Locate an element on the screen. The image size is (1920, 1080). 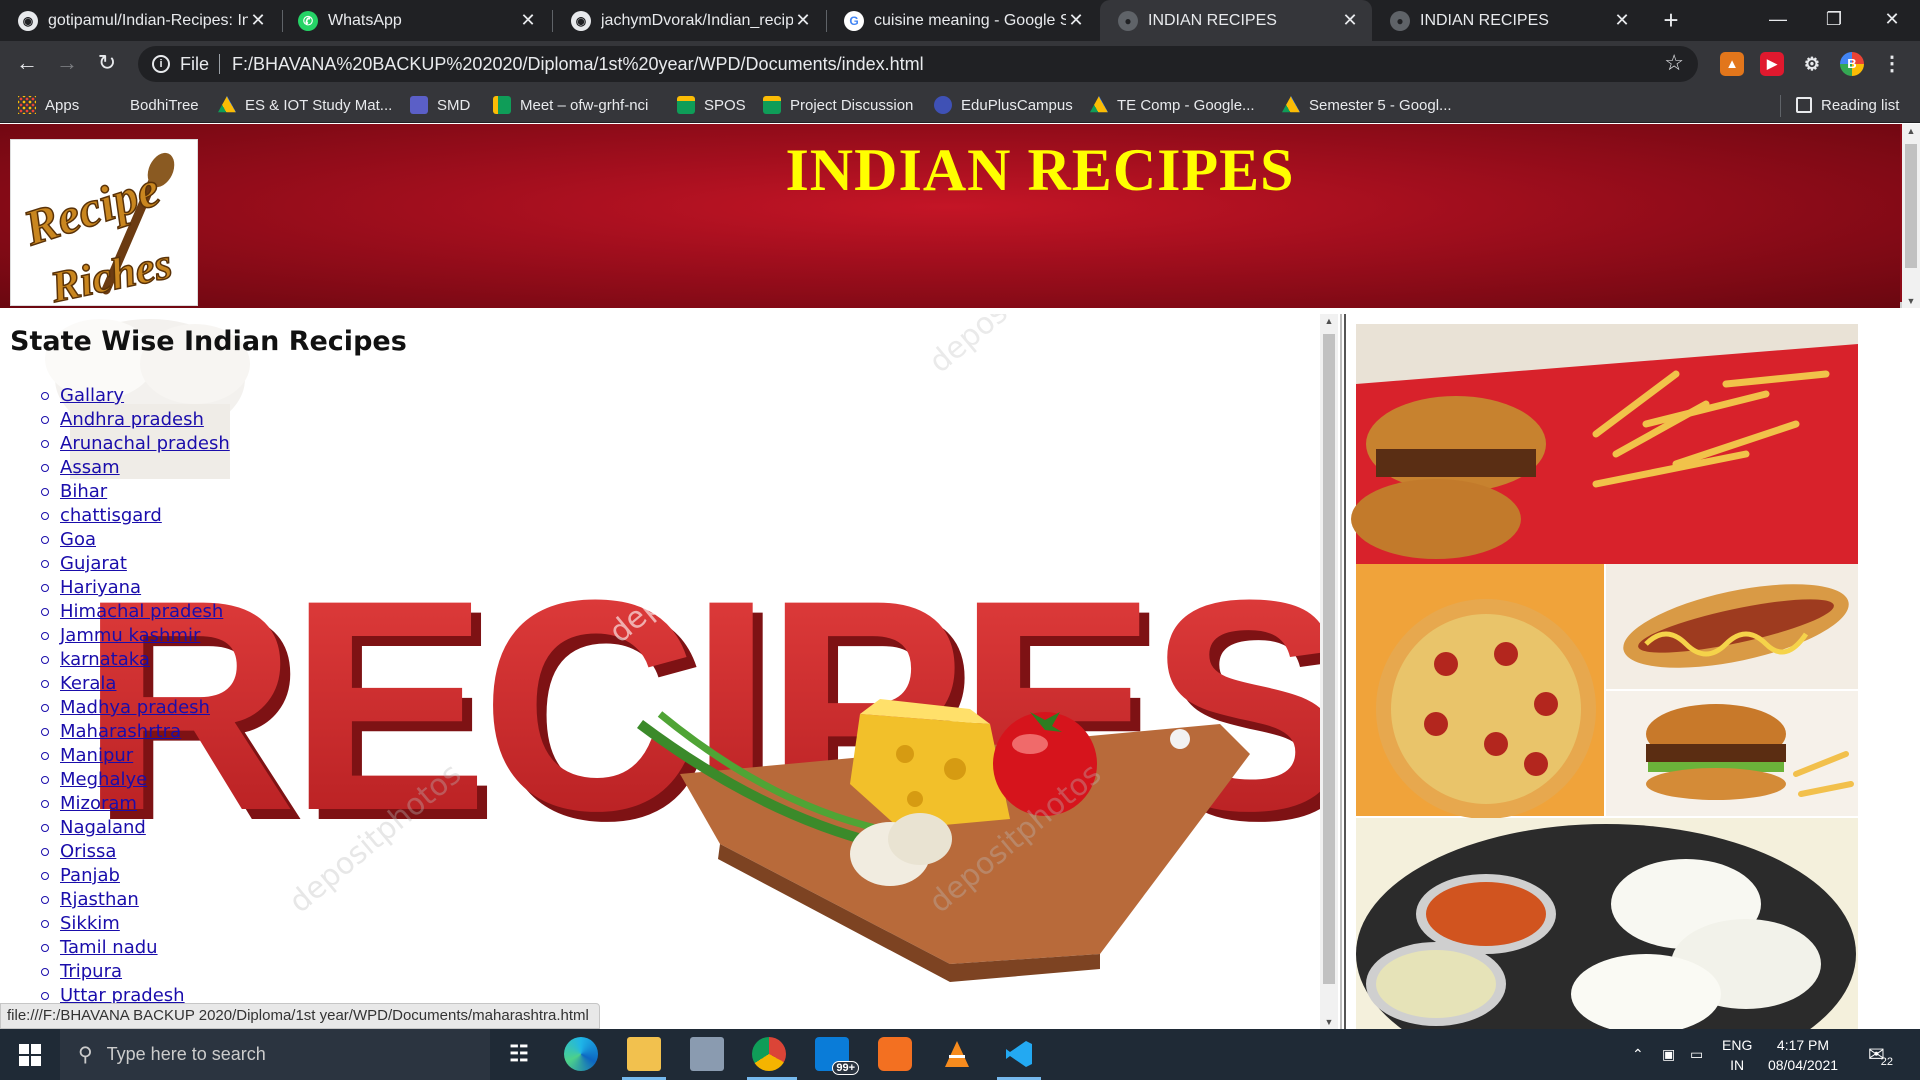
tab-github-jachym: ◉ jachymDvorak/Indian_recipe ✕ is located at coordinates (689, 20).